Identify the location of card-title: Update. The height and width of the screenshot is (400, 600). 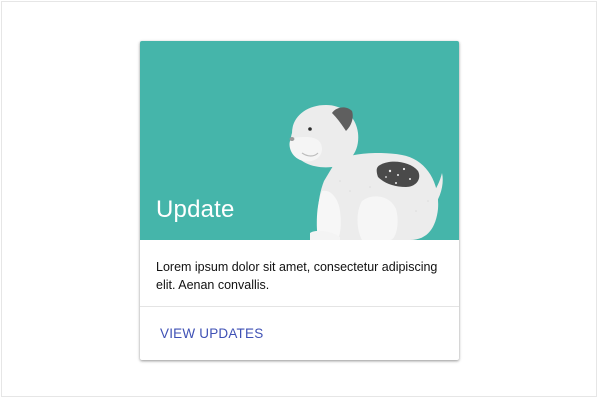
(195, 209).